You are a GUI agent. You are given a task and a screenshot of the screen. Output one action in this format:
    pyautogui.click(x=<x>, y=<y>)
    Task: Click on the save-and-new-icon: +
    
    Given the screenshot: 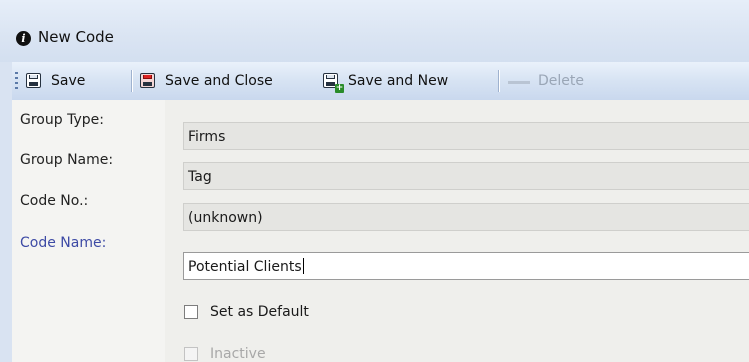 What is the action you would take?
    pyautogui.click(x=333, y=82)
    